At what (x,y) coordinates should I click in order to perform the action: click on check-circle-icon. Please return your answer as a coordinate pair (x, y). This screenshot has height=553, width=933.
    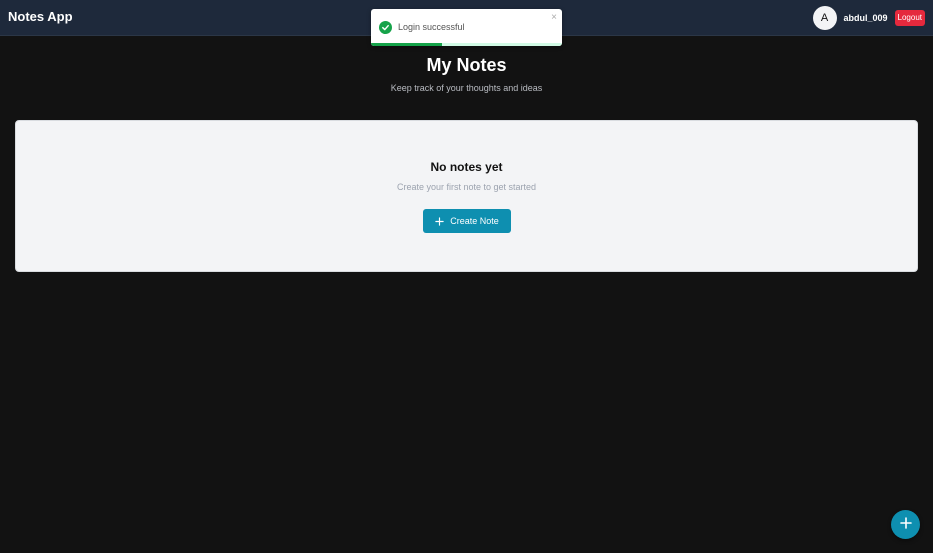
    Looking at the image, I should click on (385, 27).